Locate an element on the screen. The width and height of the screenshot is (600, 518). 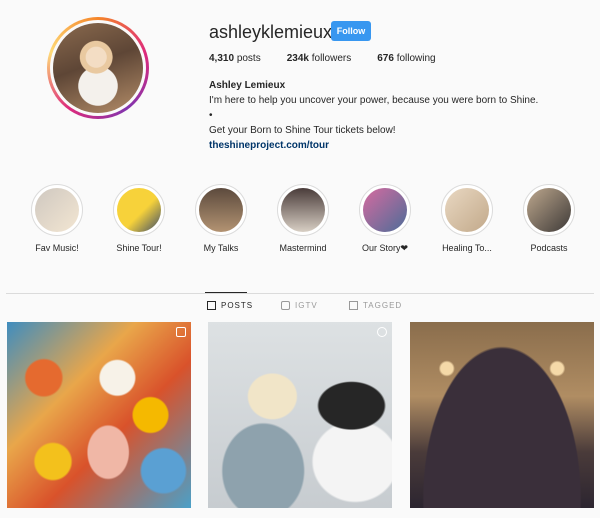
tag-icon is located at coordinates (353, 305).